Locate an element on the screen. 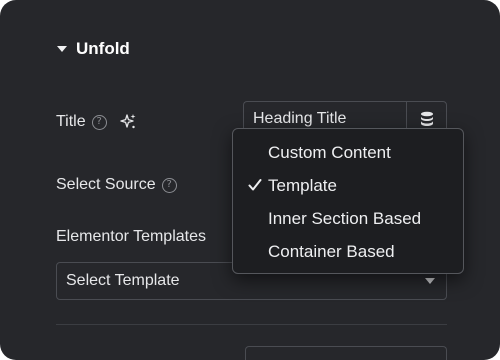 The height and width of the screenshot is (360, 500). source-label-row: Select Source ? is located at coordinates (116, 185).